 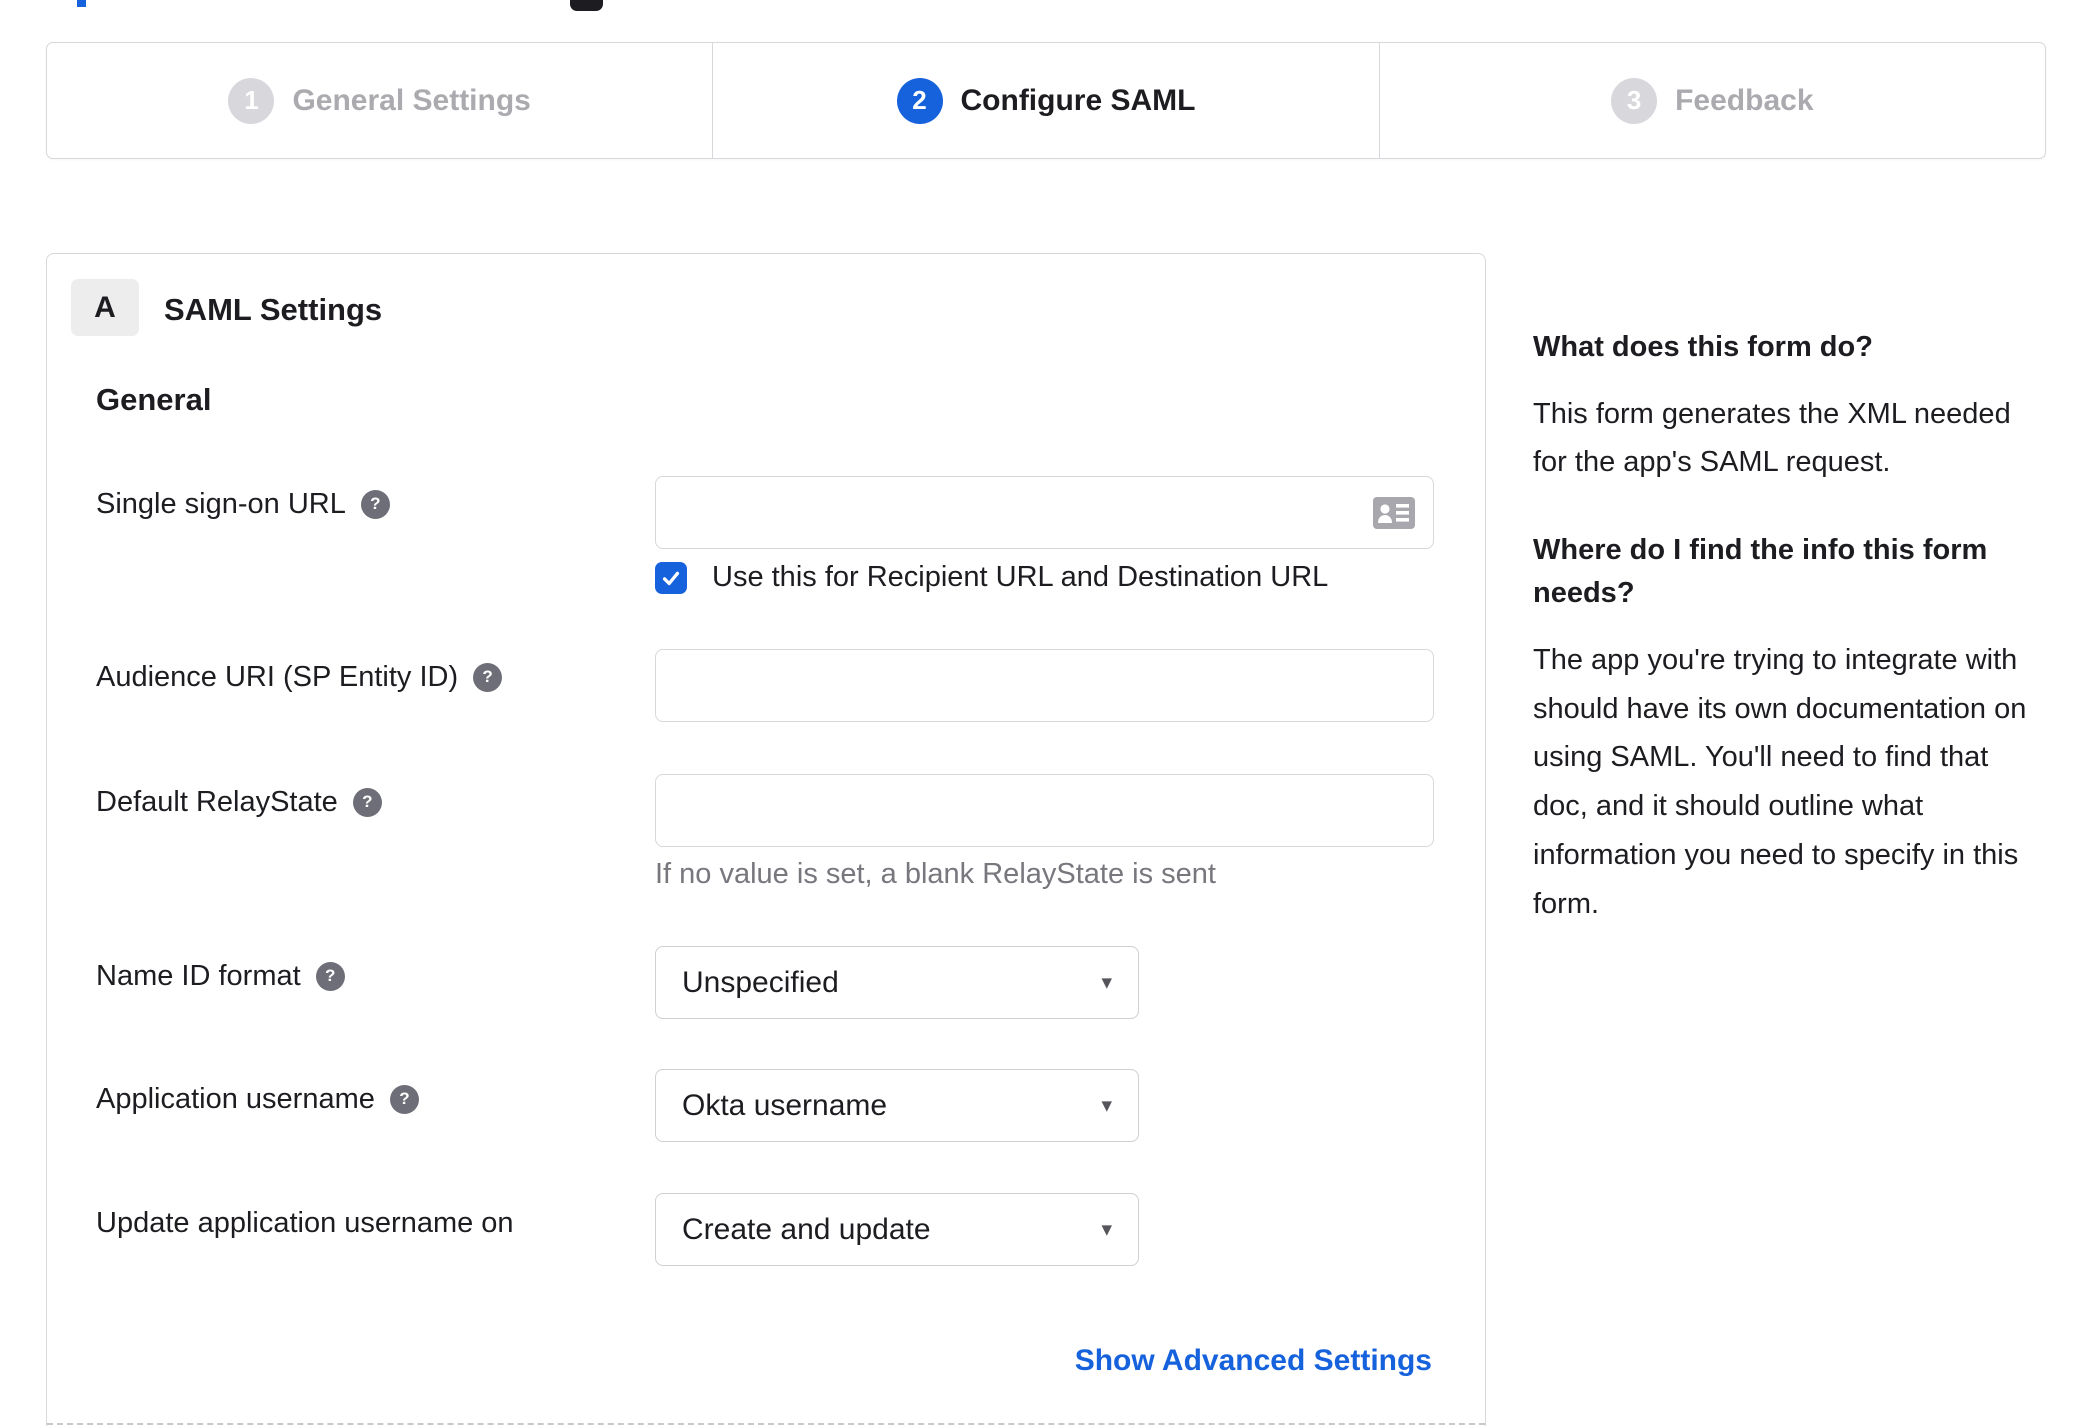 I want to click on step-1-label: General Settings, so click(x=411, y=100).